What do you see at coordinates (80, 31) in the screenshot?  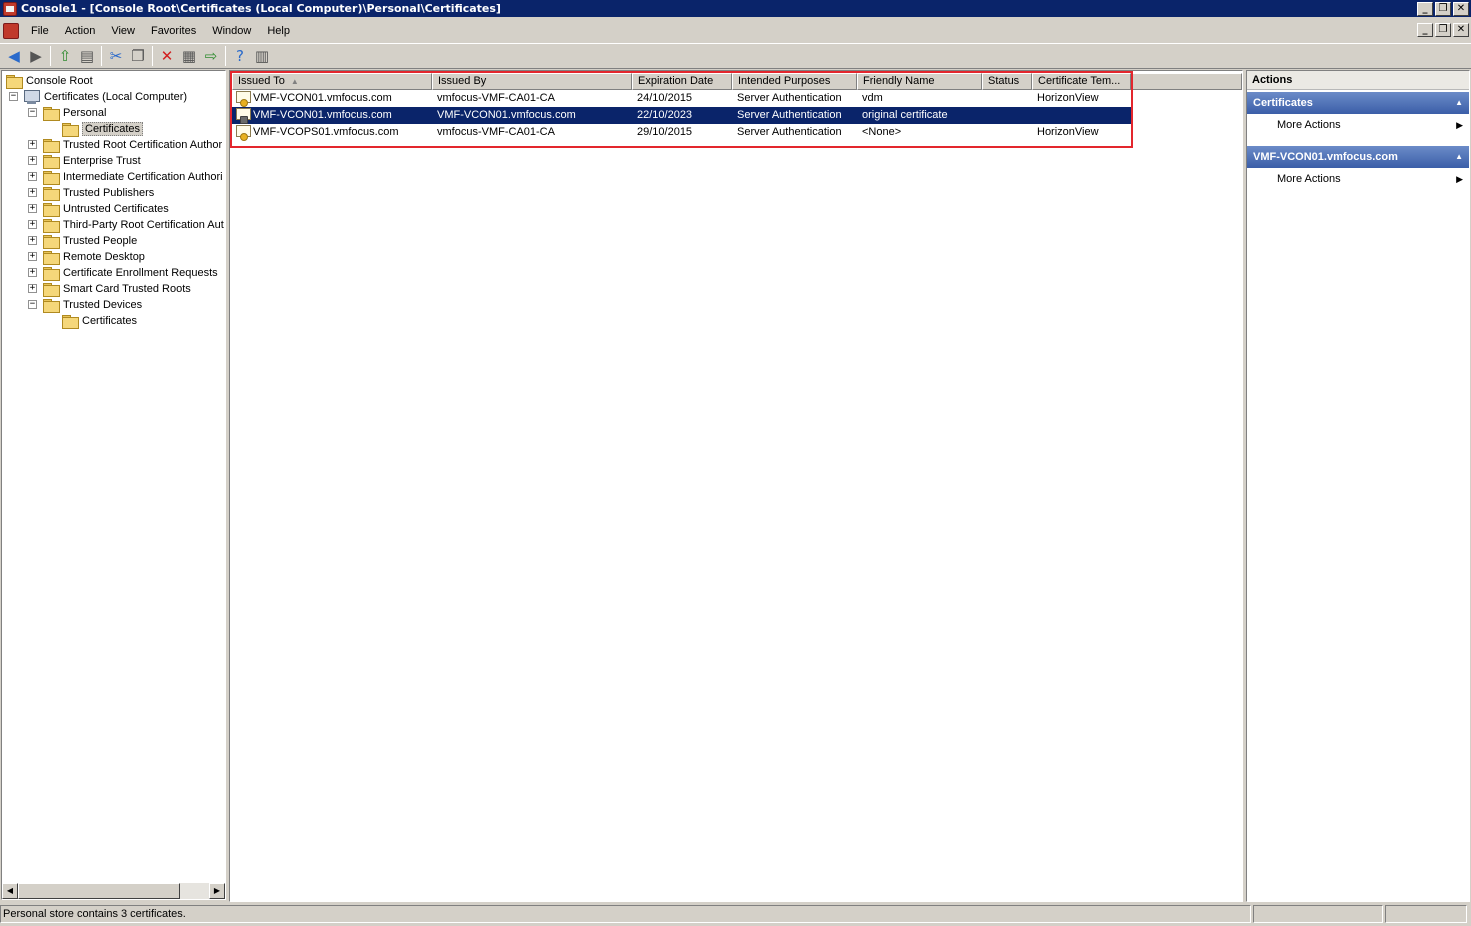 I see `menu-action: Action` at bounding box center [80, 31].